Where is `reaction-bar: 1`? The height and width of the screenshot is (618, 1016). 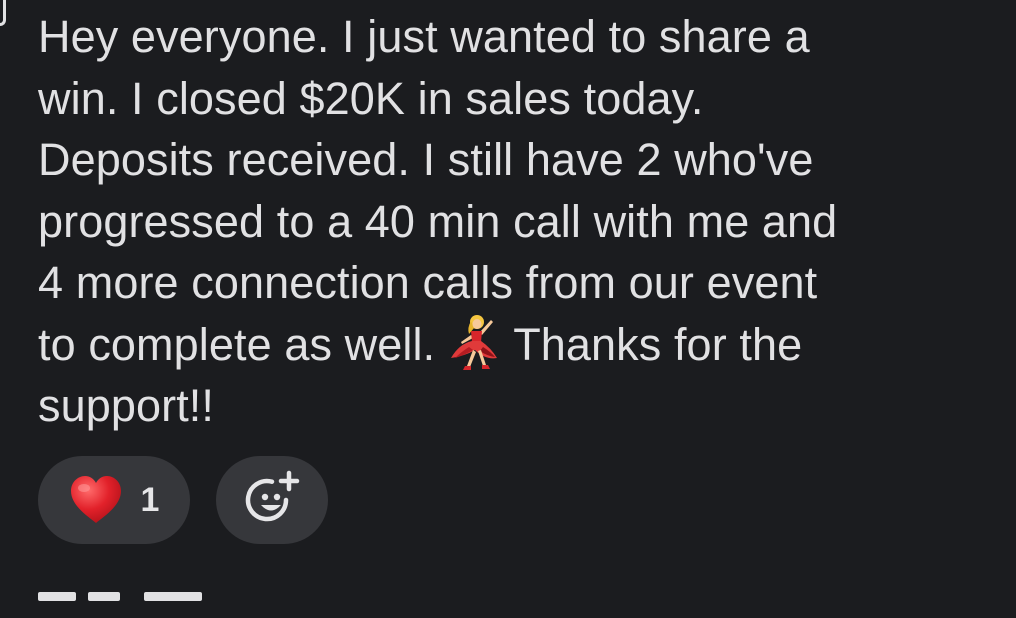
reaction-bar: 1 is located at coordinates (183, 500).